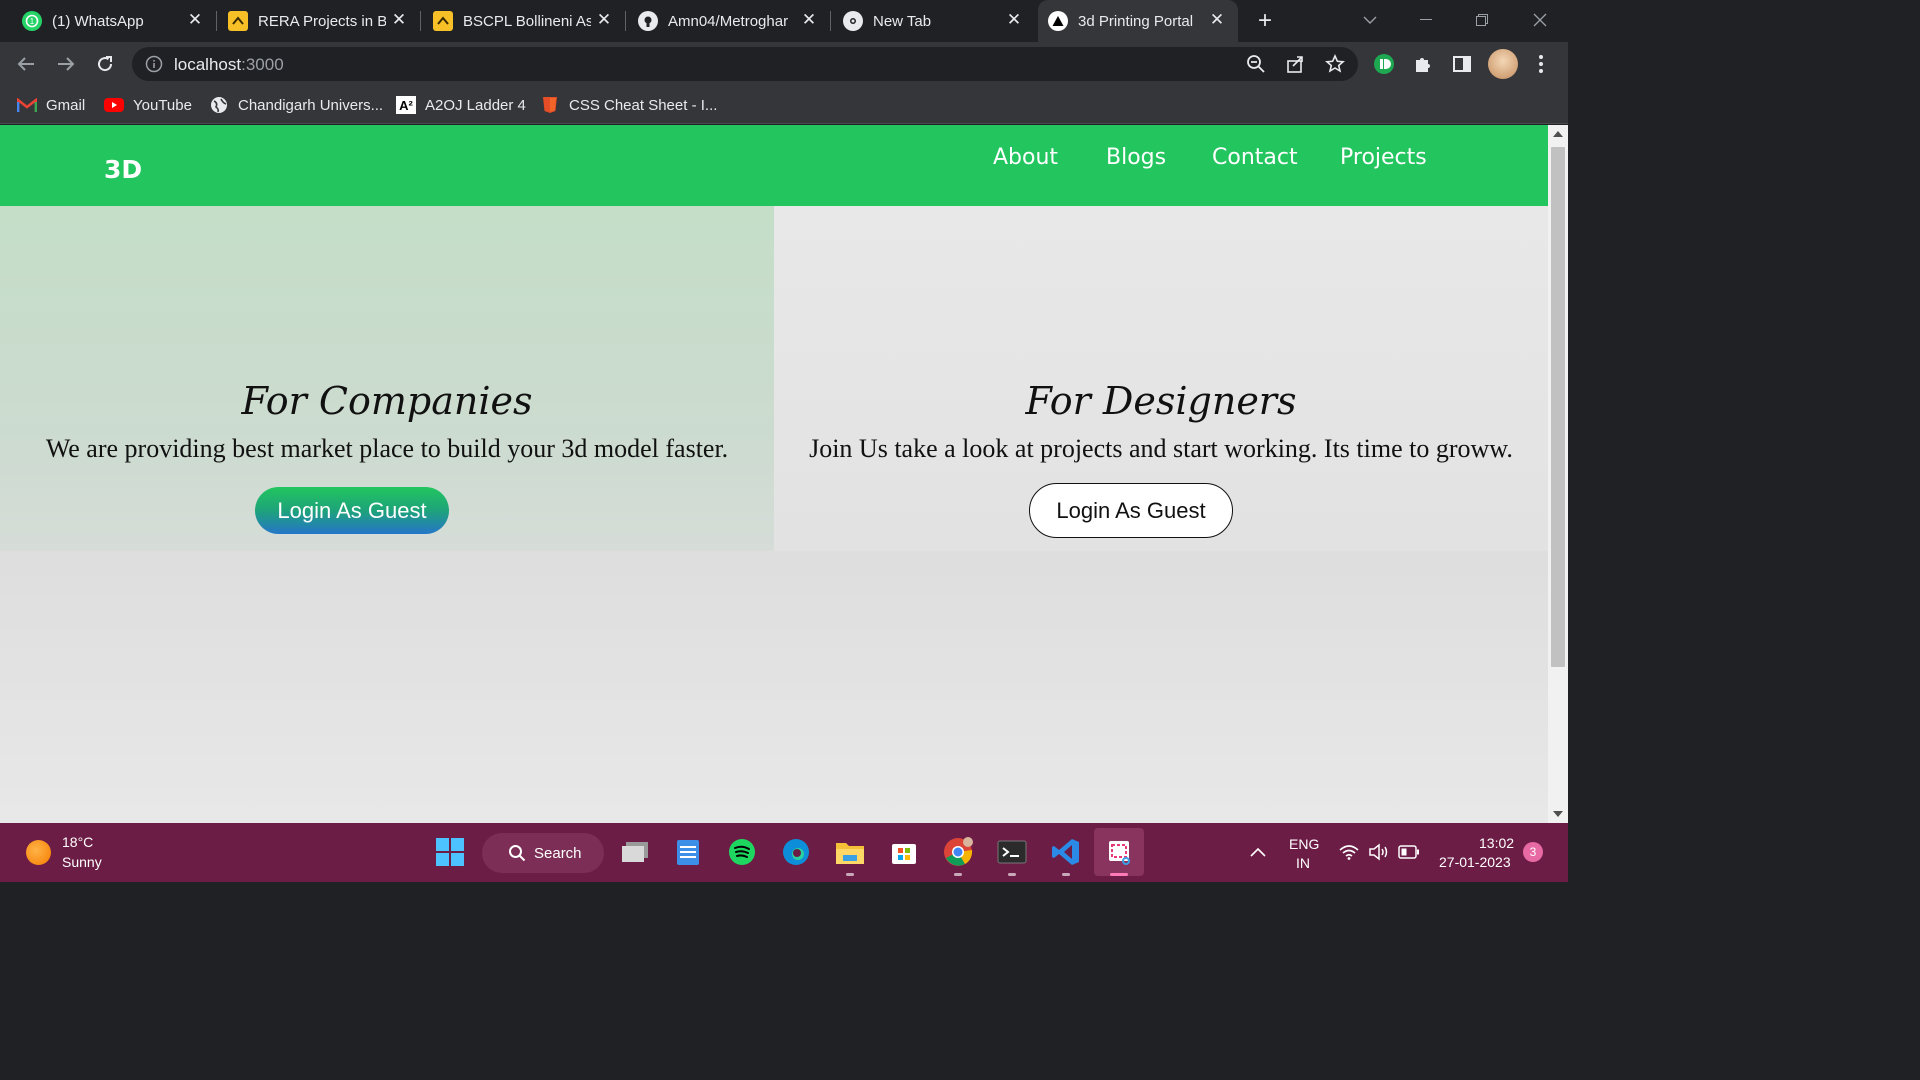 The image size is (1920, 1080). Describe the element at coordinates (688, 852) in the screenshot. I see `notepad-icon` at that location.